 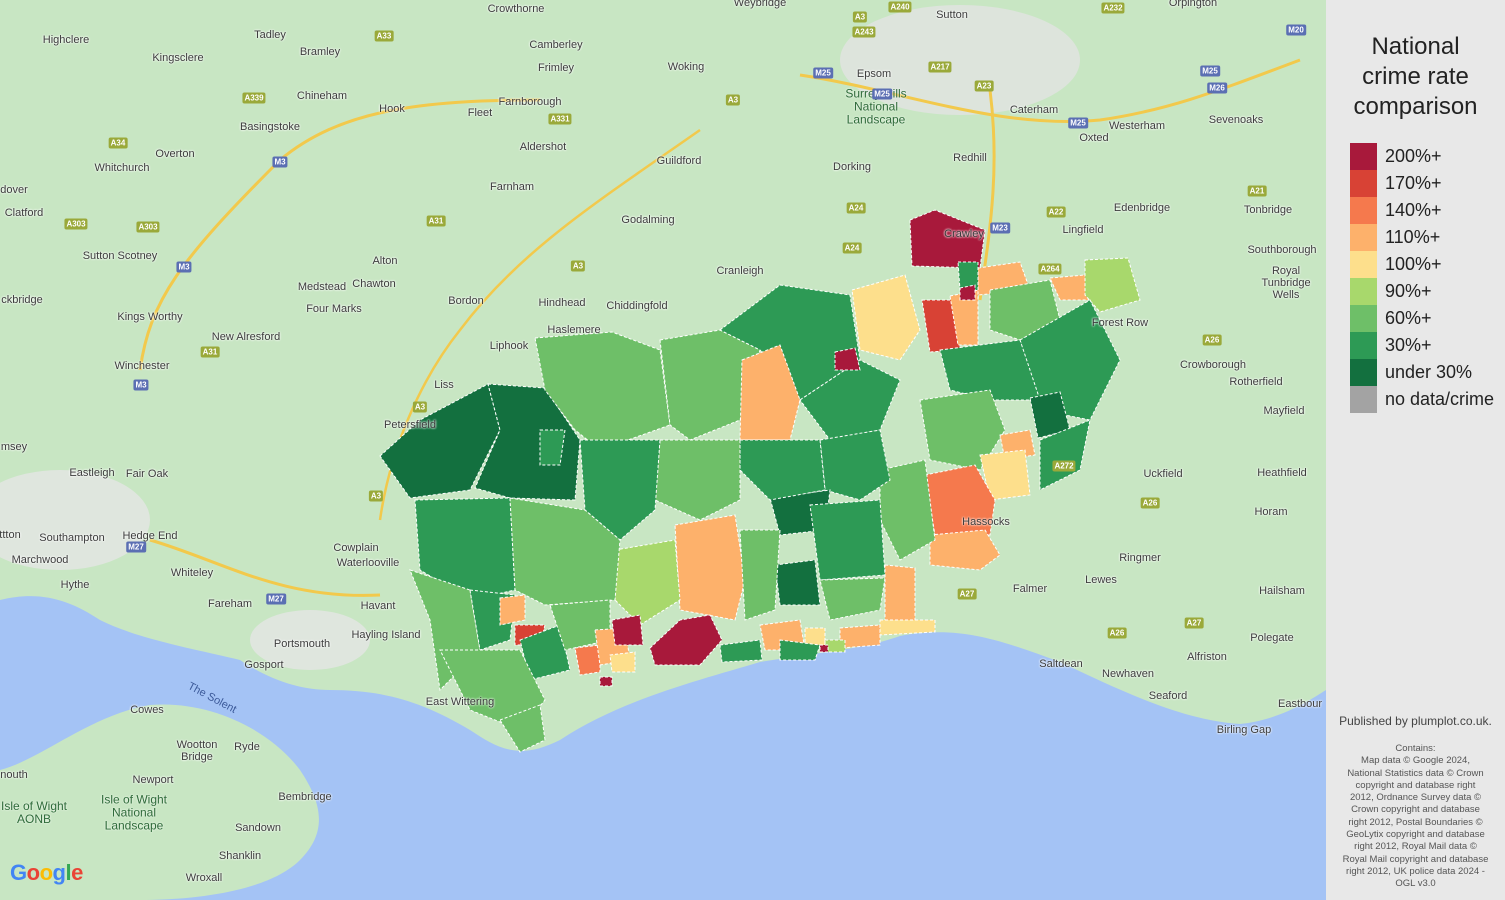 What do you see at coordinates (1284, 411) in the screenshot?
I see `place-label: Mayfield` at bounding box center [1284, 411].